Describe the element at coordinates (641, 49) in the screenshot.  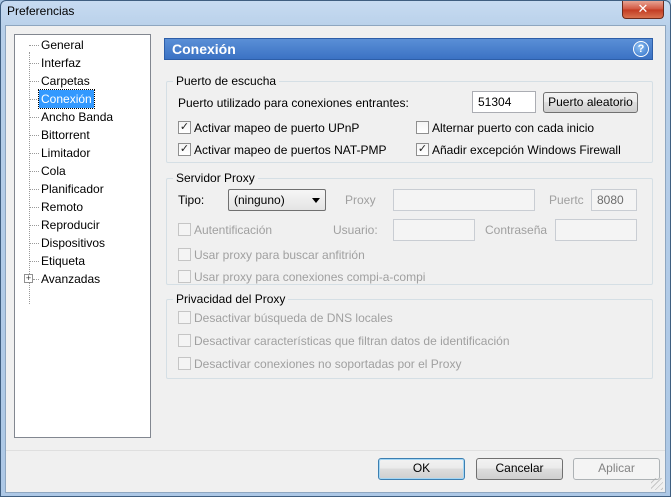
I see `help-icon: ?` at that location.